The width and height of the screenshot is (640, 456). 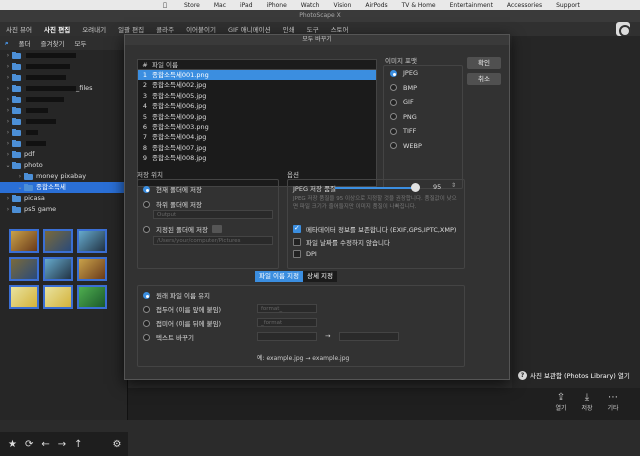 What do you see at coordinates (63, 165) in the screenshot?
I see `folder-item: ⌄ photo` at bounding box center [63, 165].